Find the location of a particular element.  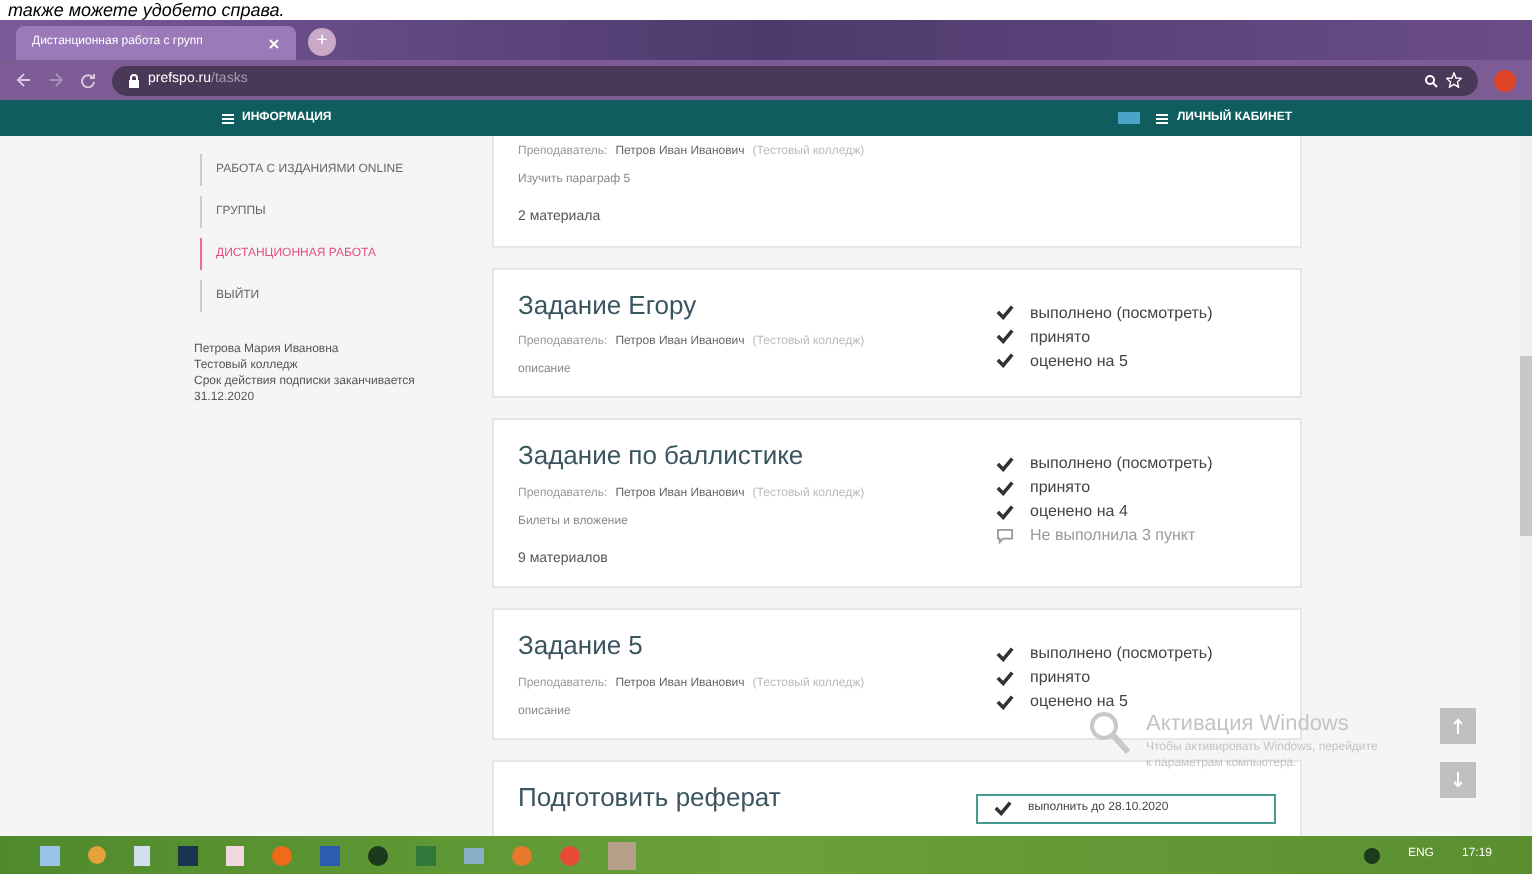

scroll-up-button is located at coordinates (1458, 726).